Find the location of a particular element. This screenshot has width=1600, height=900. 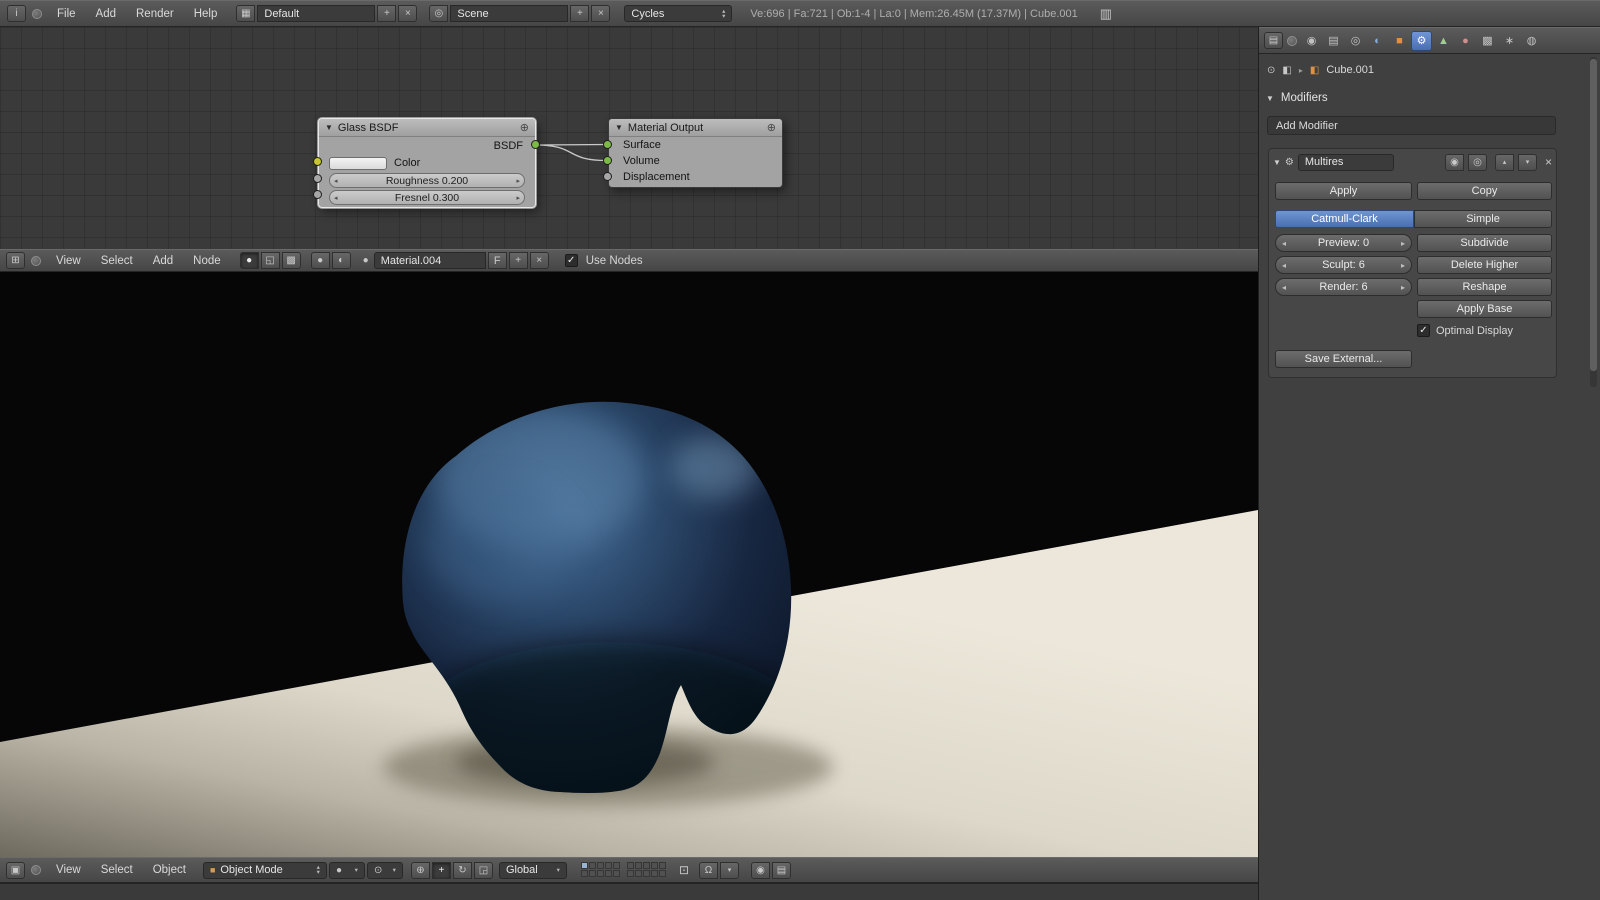

displacement-input-socket is located at coordinates (607, 176).